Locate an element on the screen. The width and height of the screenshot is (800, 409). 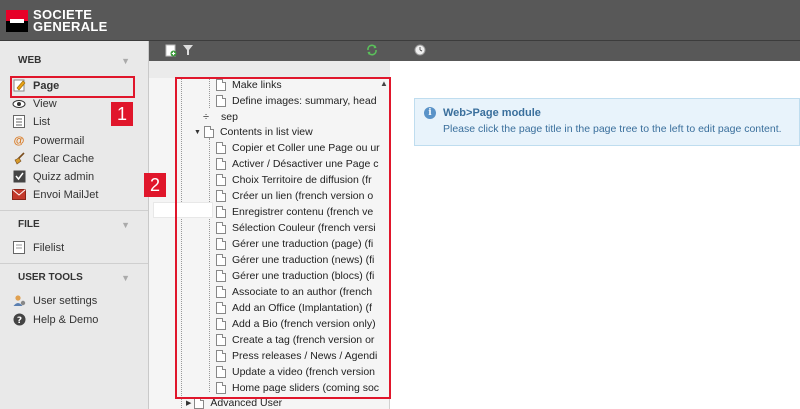
mail-icon is located at coordinates (19, 195).